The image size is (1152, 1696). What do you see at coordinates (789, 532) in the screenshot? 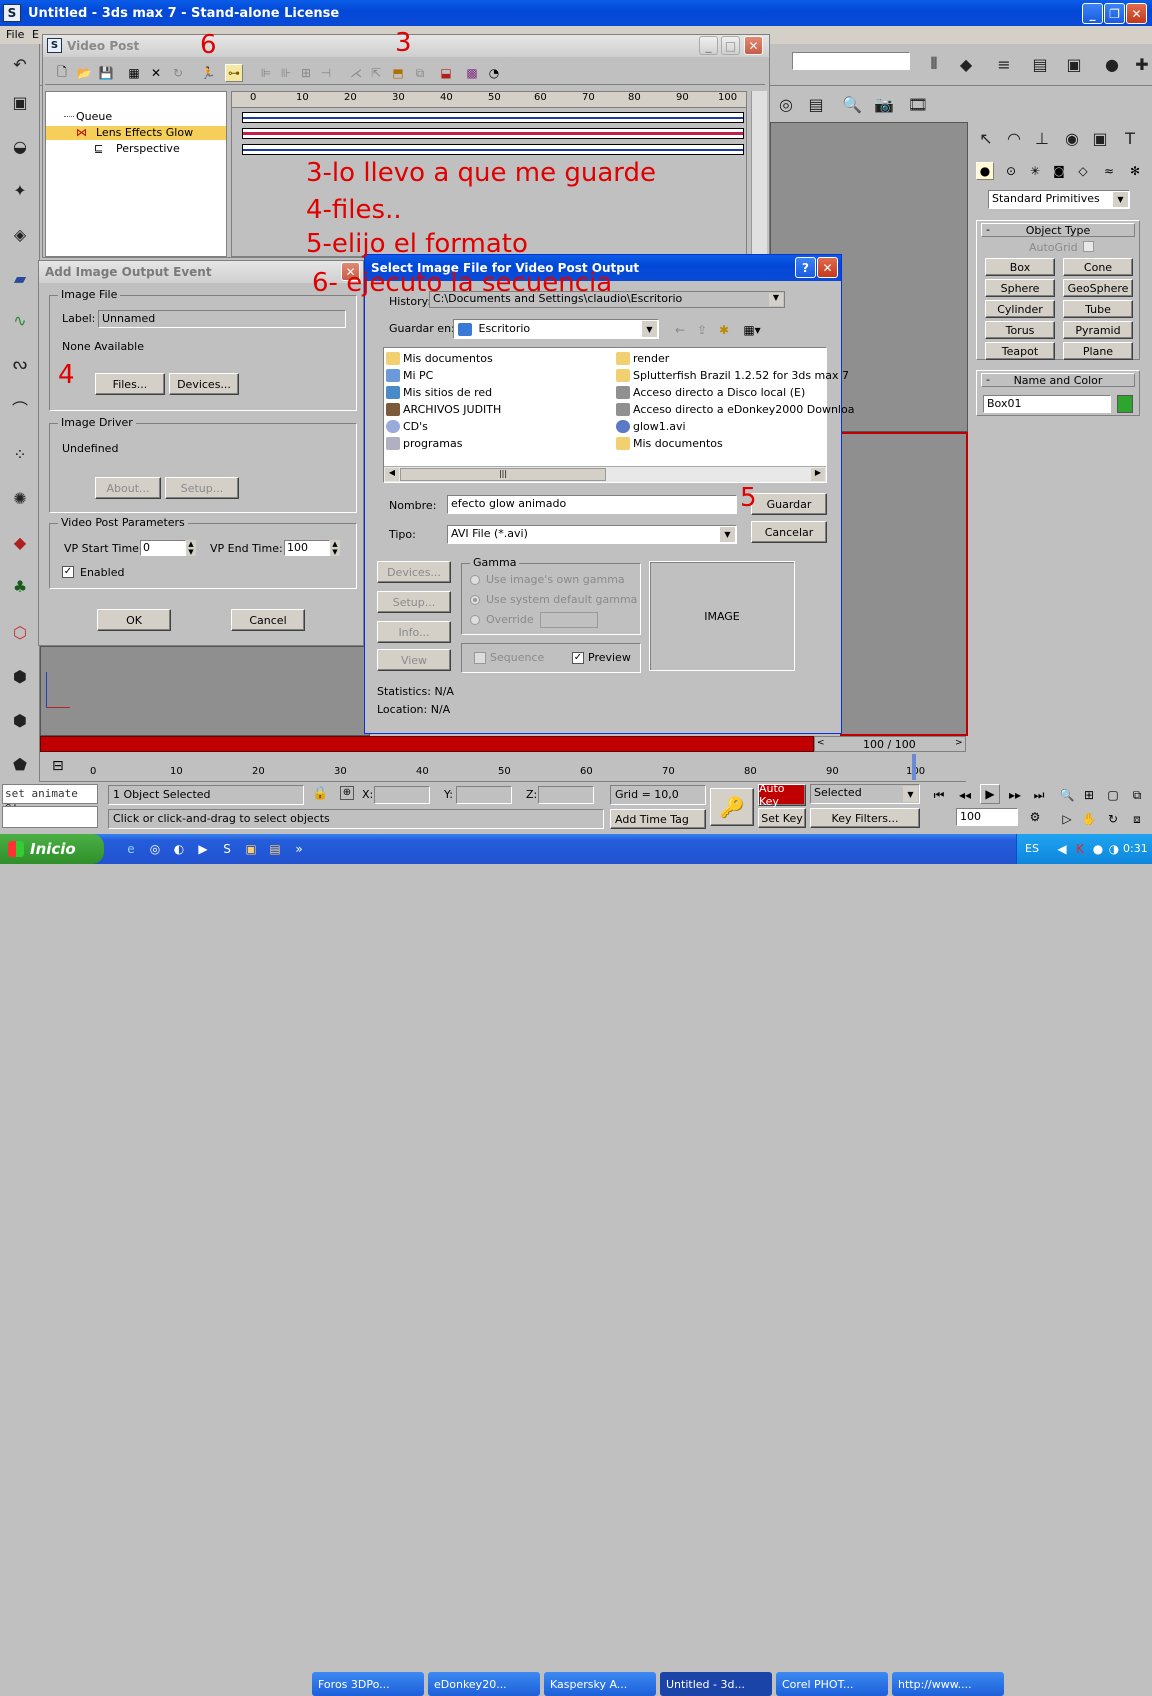
I see `cancelar-button: Cancelar` at bounding box center [789, 532].